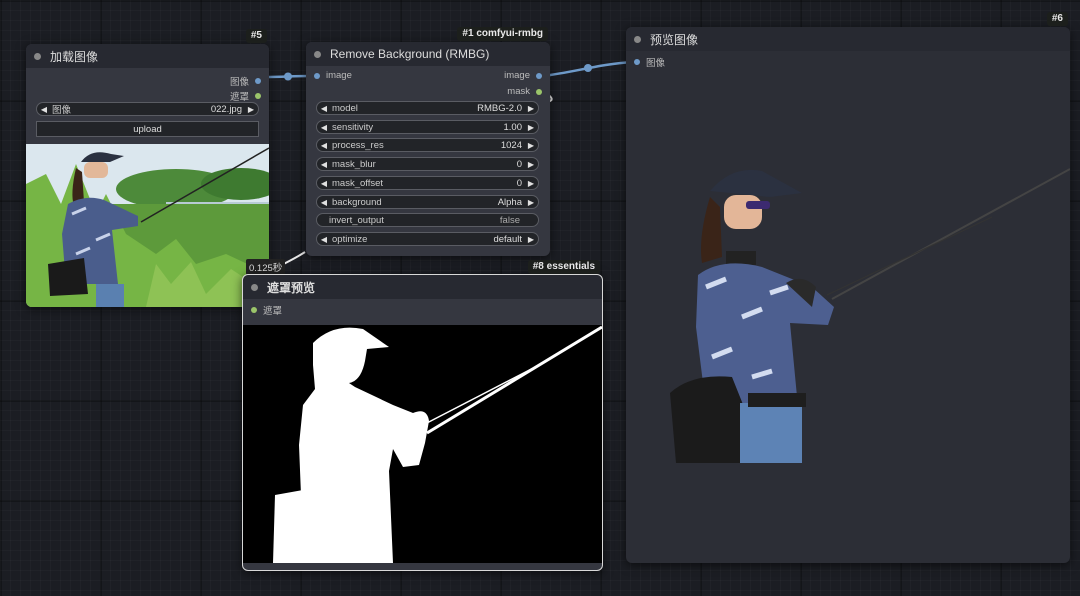 This screenshot has height=596, width=1080. What do you see at coordinates (428, 92) in the screenshot?
I see `output-slot-mask: mask` at bounding box center [428, 92].